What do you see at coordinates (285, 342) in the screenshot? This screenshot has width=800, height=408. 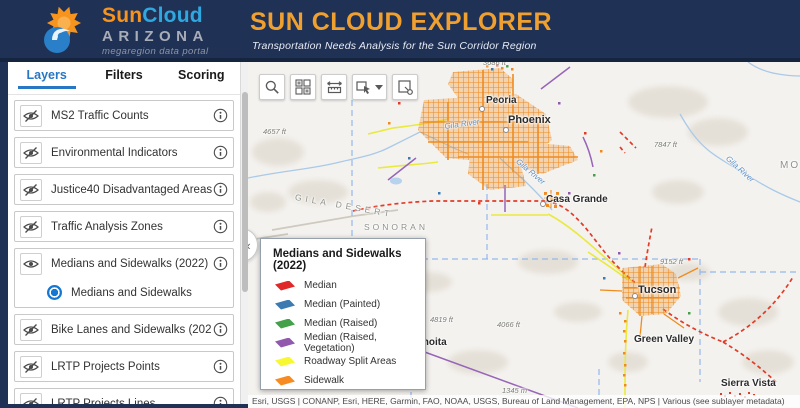 I see `legend-swatch-median-raised-vegetation` at bounding box center [285, 342].